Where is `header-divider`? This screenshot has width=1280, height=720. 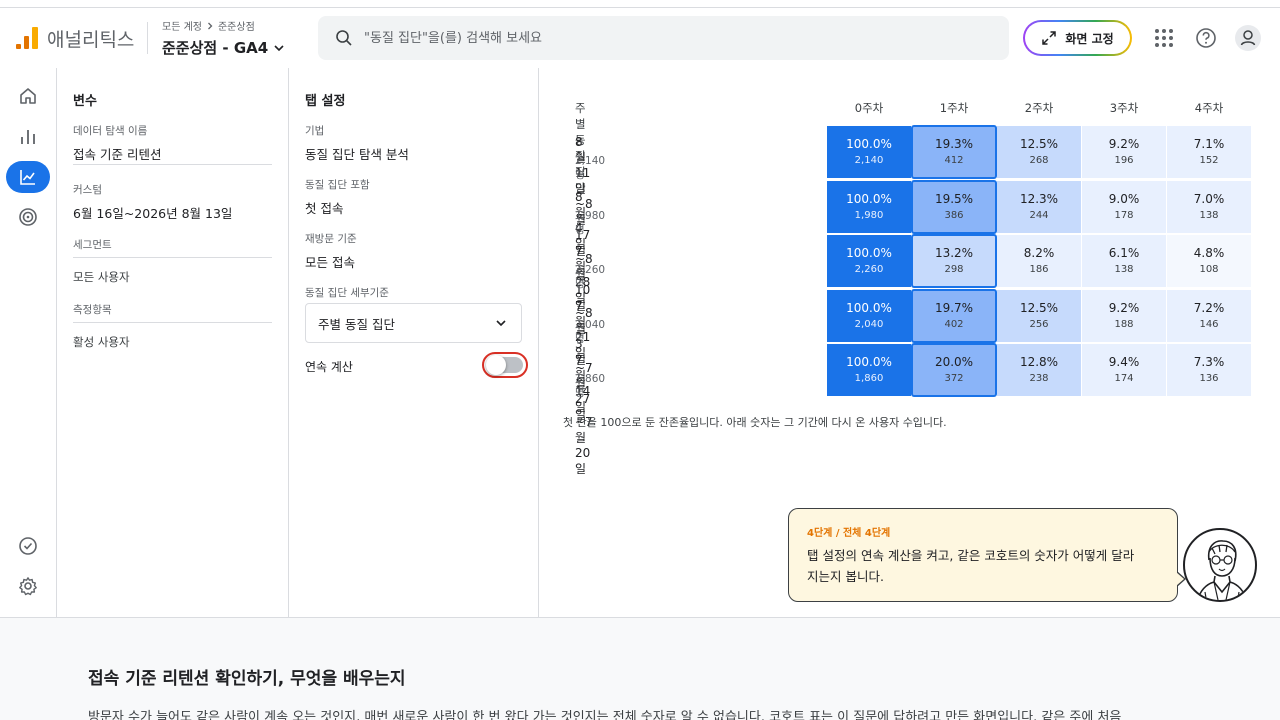
header-divider is located at coordinates (147, 38).